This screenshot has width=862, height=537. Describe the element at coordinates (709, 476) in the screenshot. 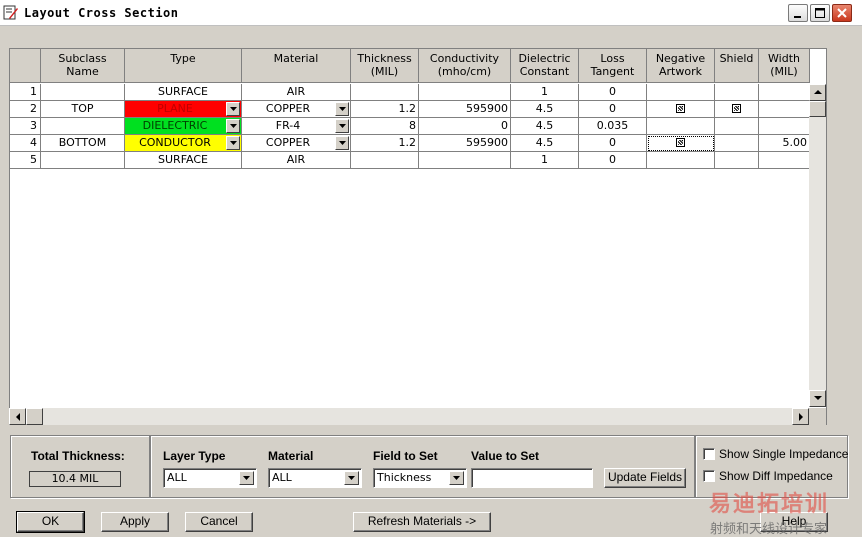

I see `show-diff-impedance-box` at that location.